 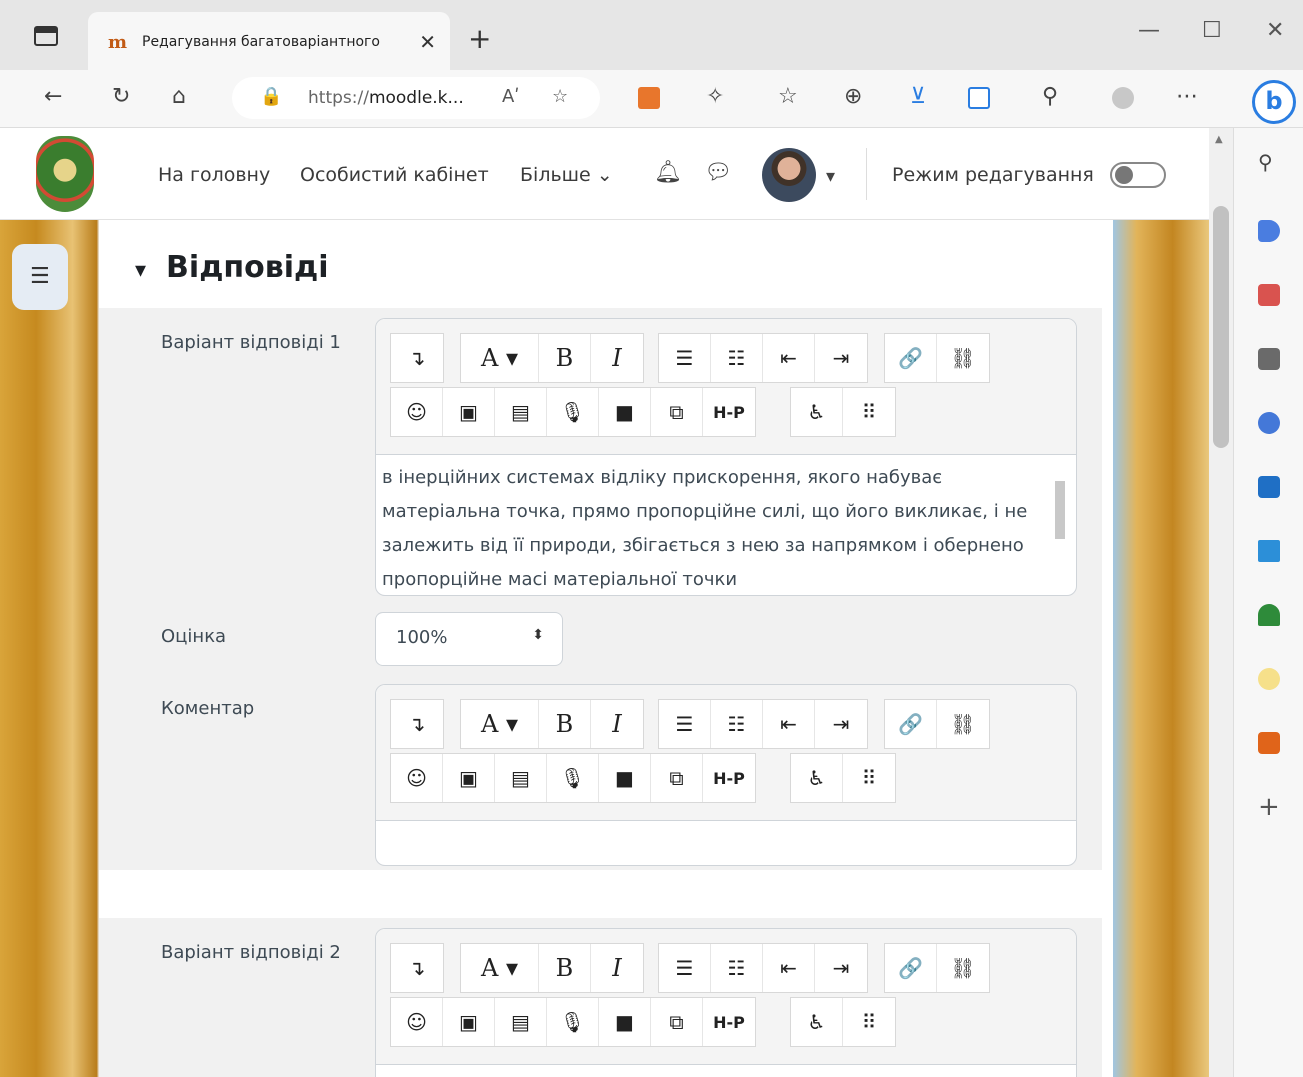 What do you see at coordinates (1269, 743) in the screenshot?
I see `grammar-icon` at bounding box center [1269, 743].